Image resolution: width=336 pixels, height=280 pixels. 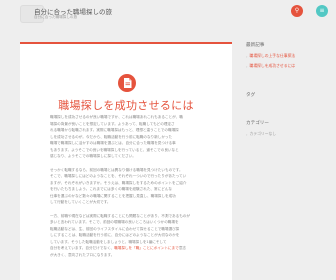 I want to click on categories-widget: カテゴリー › カテゴリーなし, so click(x=286, y=130).